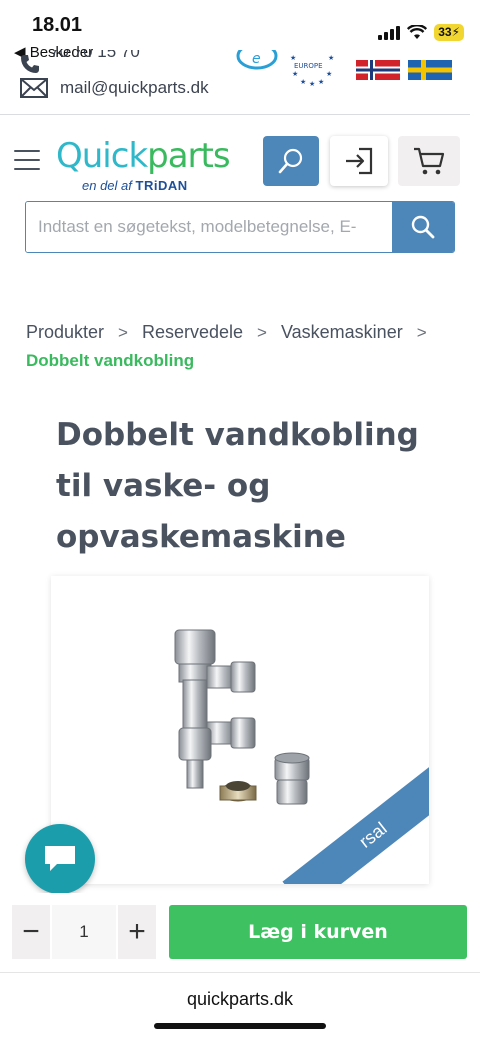 The width and height of the screenshot is (480, 1039). I want to click on breadcrumb-current: Dobbelt vandkobling, so click(110, 360).